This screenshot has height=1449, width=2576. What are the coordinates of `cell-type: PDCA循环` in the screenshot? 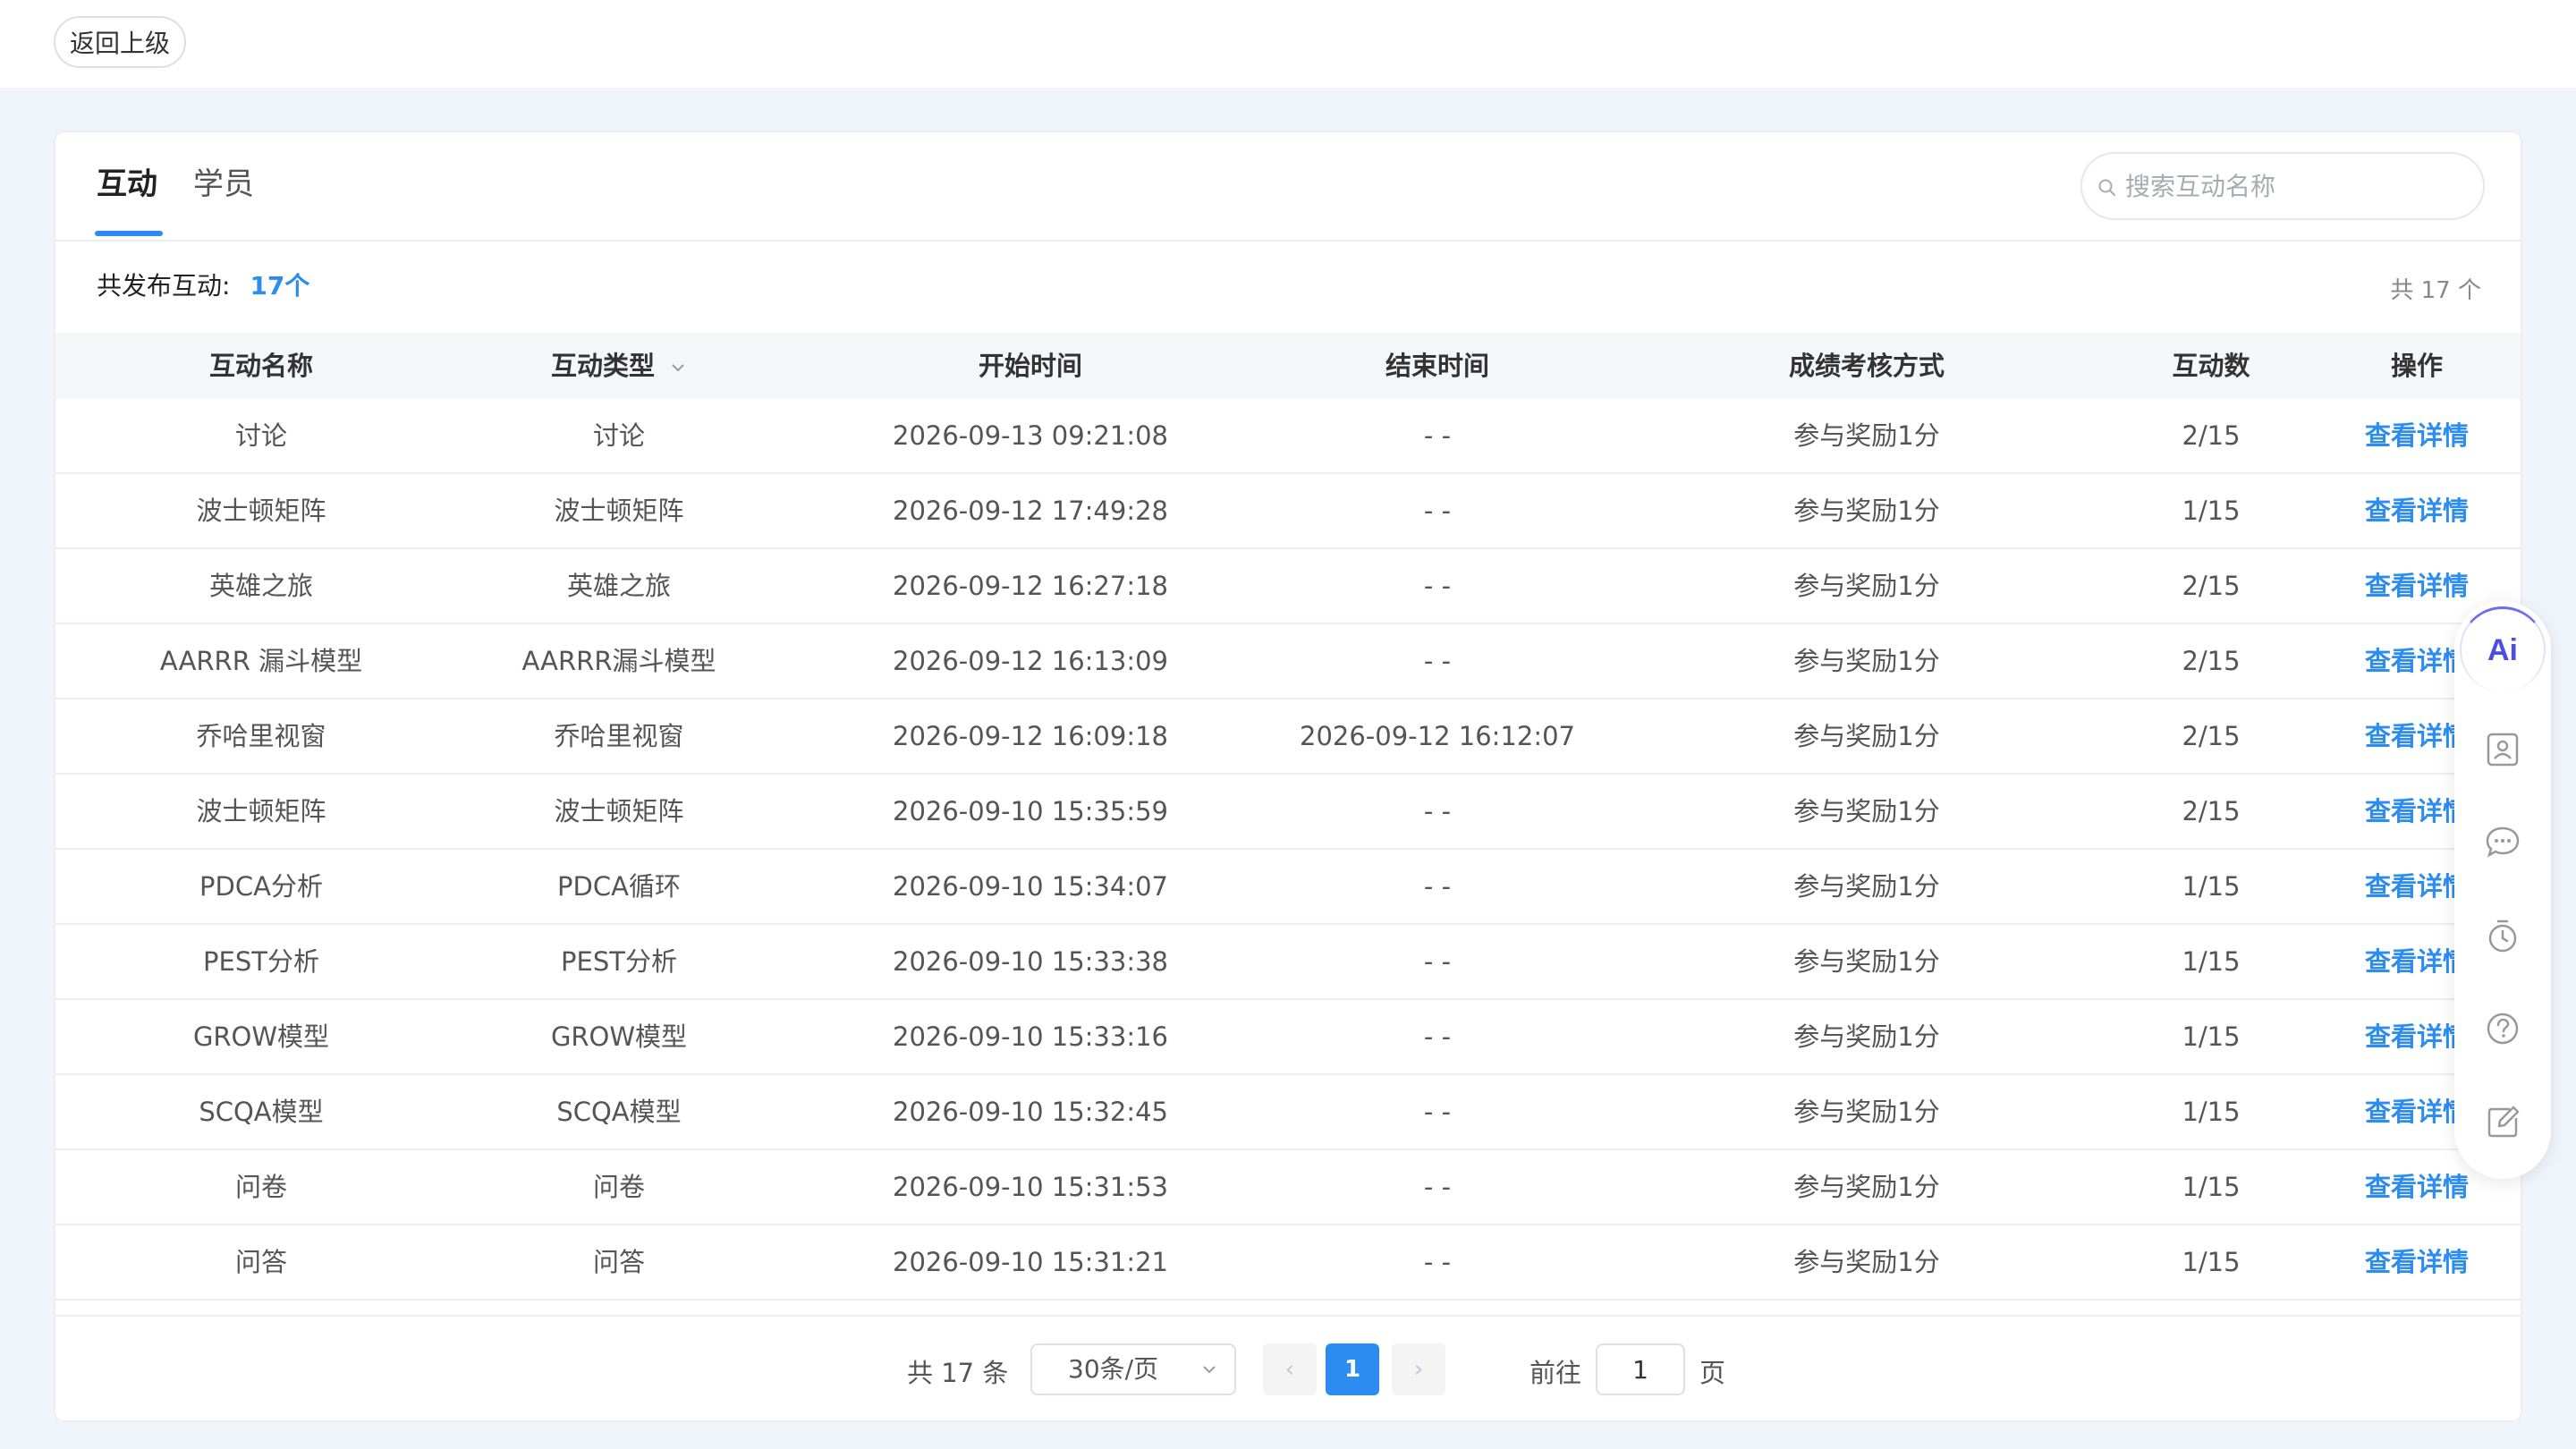 It's located at (619, 886).